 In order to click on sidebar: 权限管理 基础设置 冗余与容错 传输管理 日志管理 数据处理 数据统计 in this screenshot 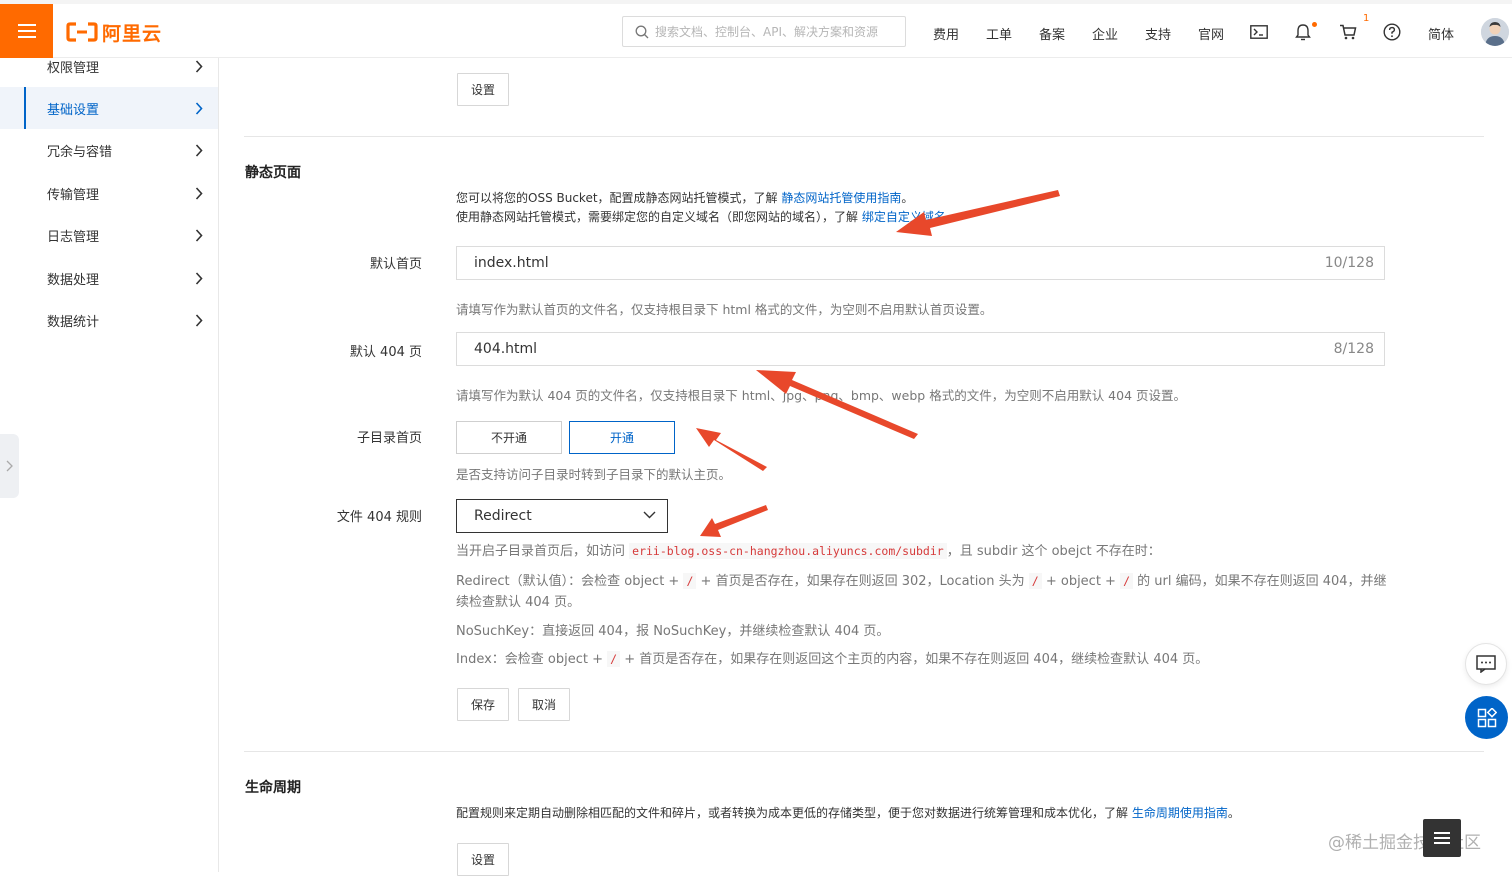, I will do `click(109, 465)`.